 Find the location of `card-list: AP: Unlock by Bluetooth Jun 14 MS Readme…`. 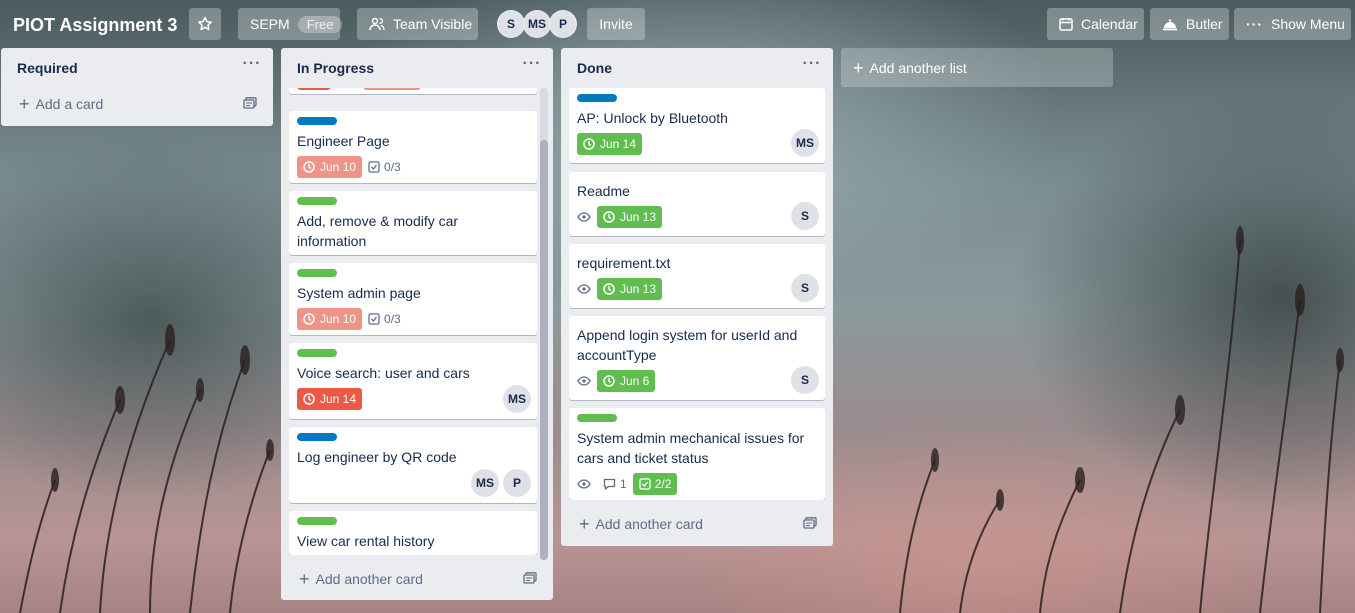

card-list: AP: Unlock by Bluetooth Jun 14 MS Readme… is located at coordinates (697, 294).